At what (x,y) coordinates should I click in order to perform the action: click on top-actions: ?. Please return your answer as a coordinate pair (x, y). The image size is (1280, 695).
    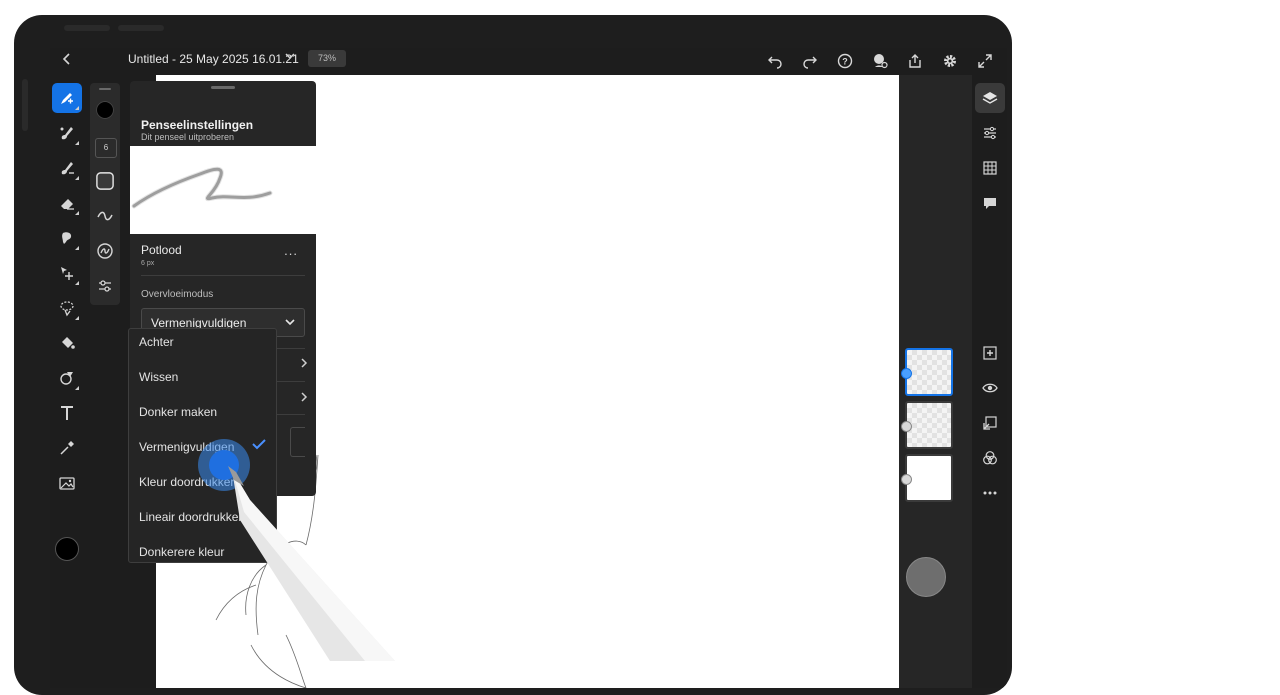
    Looking at the image, I should click on (880, 61).